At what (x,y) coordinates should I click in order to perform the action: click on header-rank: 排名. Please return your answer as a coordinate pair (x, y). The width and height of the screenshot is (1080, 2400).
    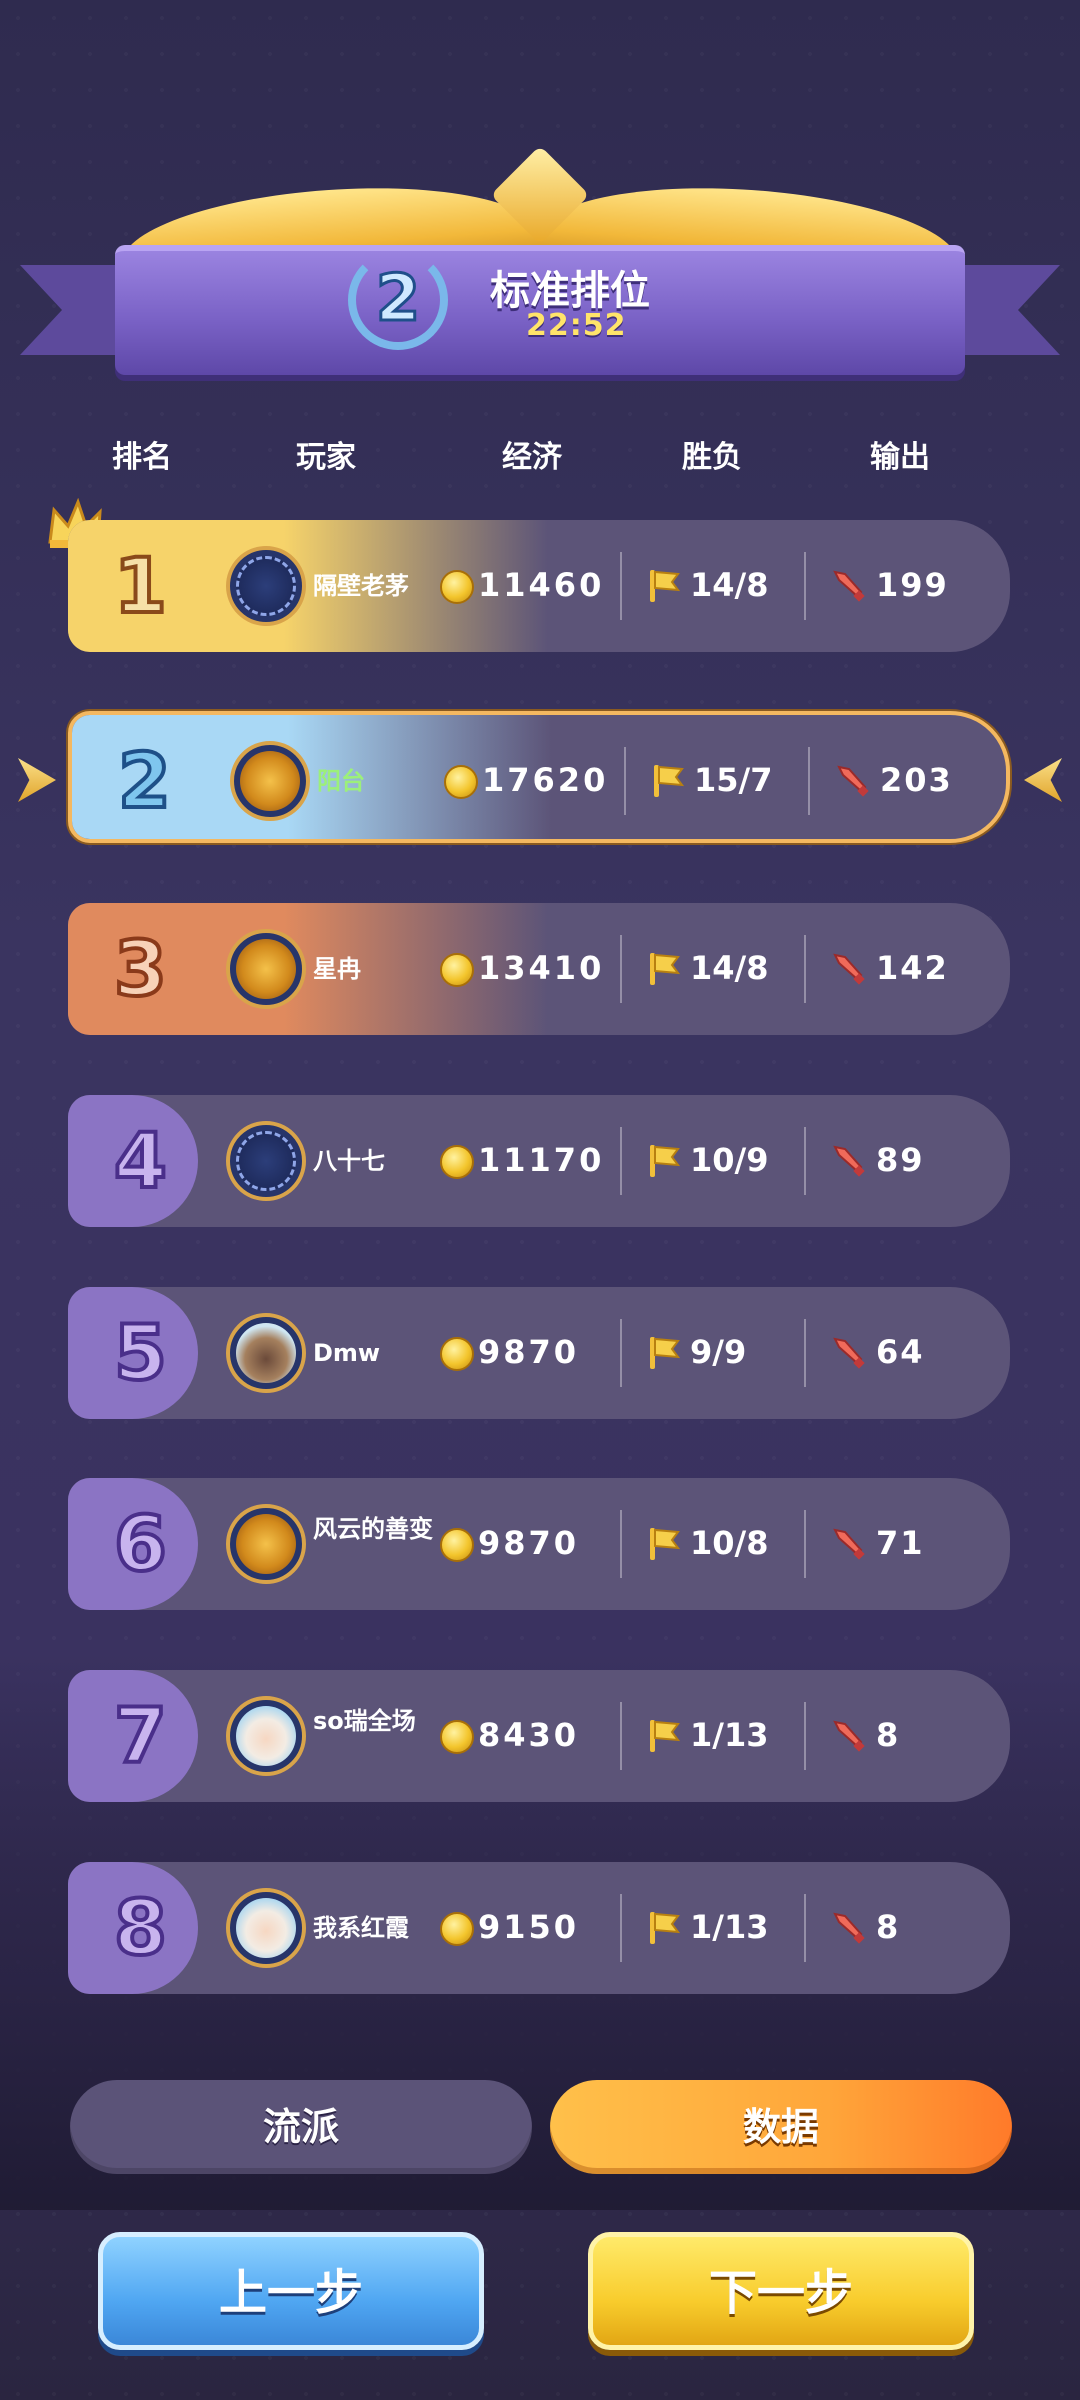
    Looking at the image, I should click on (142, 457).